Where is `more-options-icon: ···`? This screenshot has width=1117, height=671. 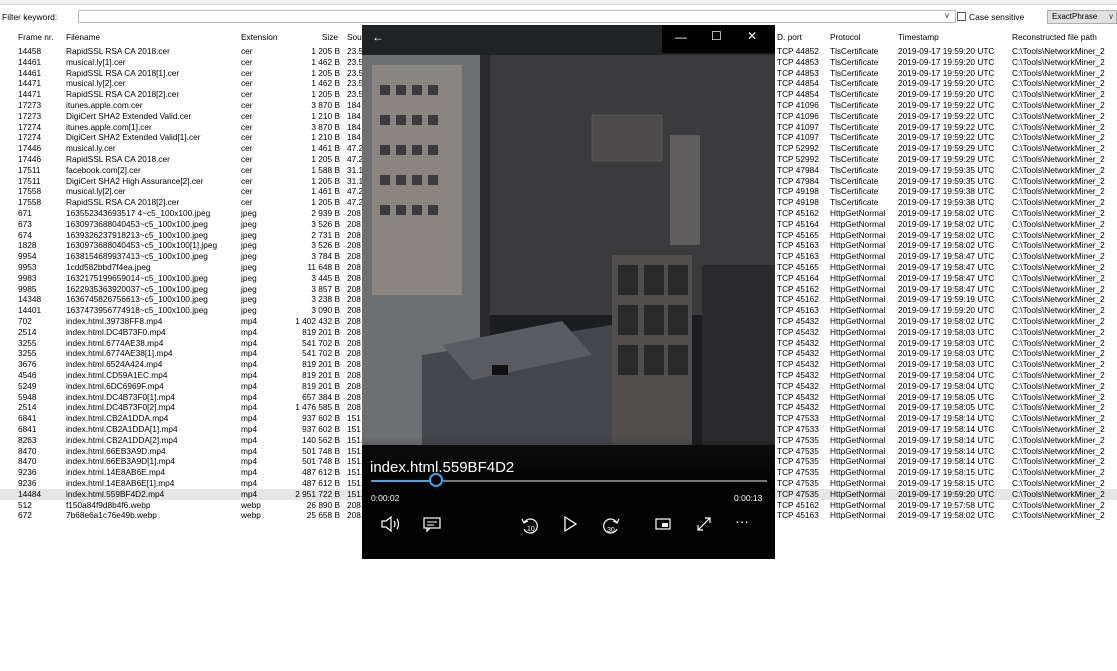
more-options-icon: ··· is located at coordinates (742, 521).